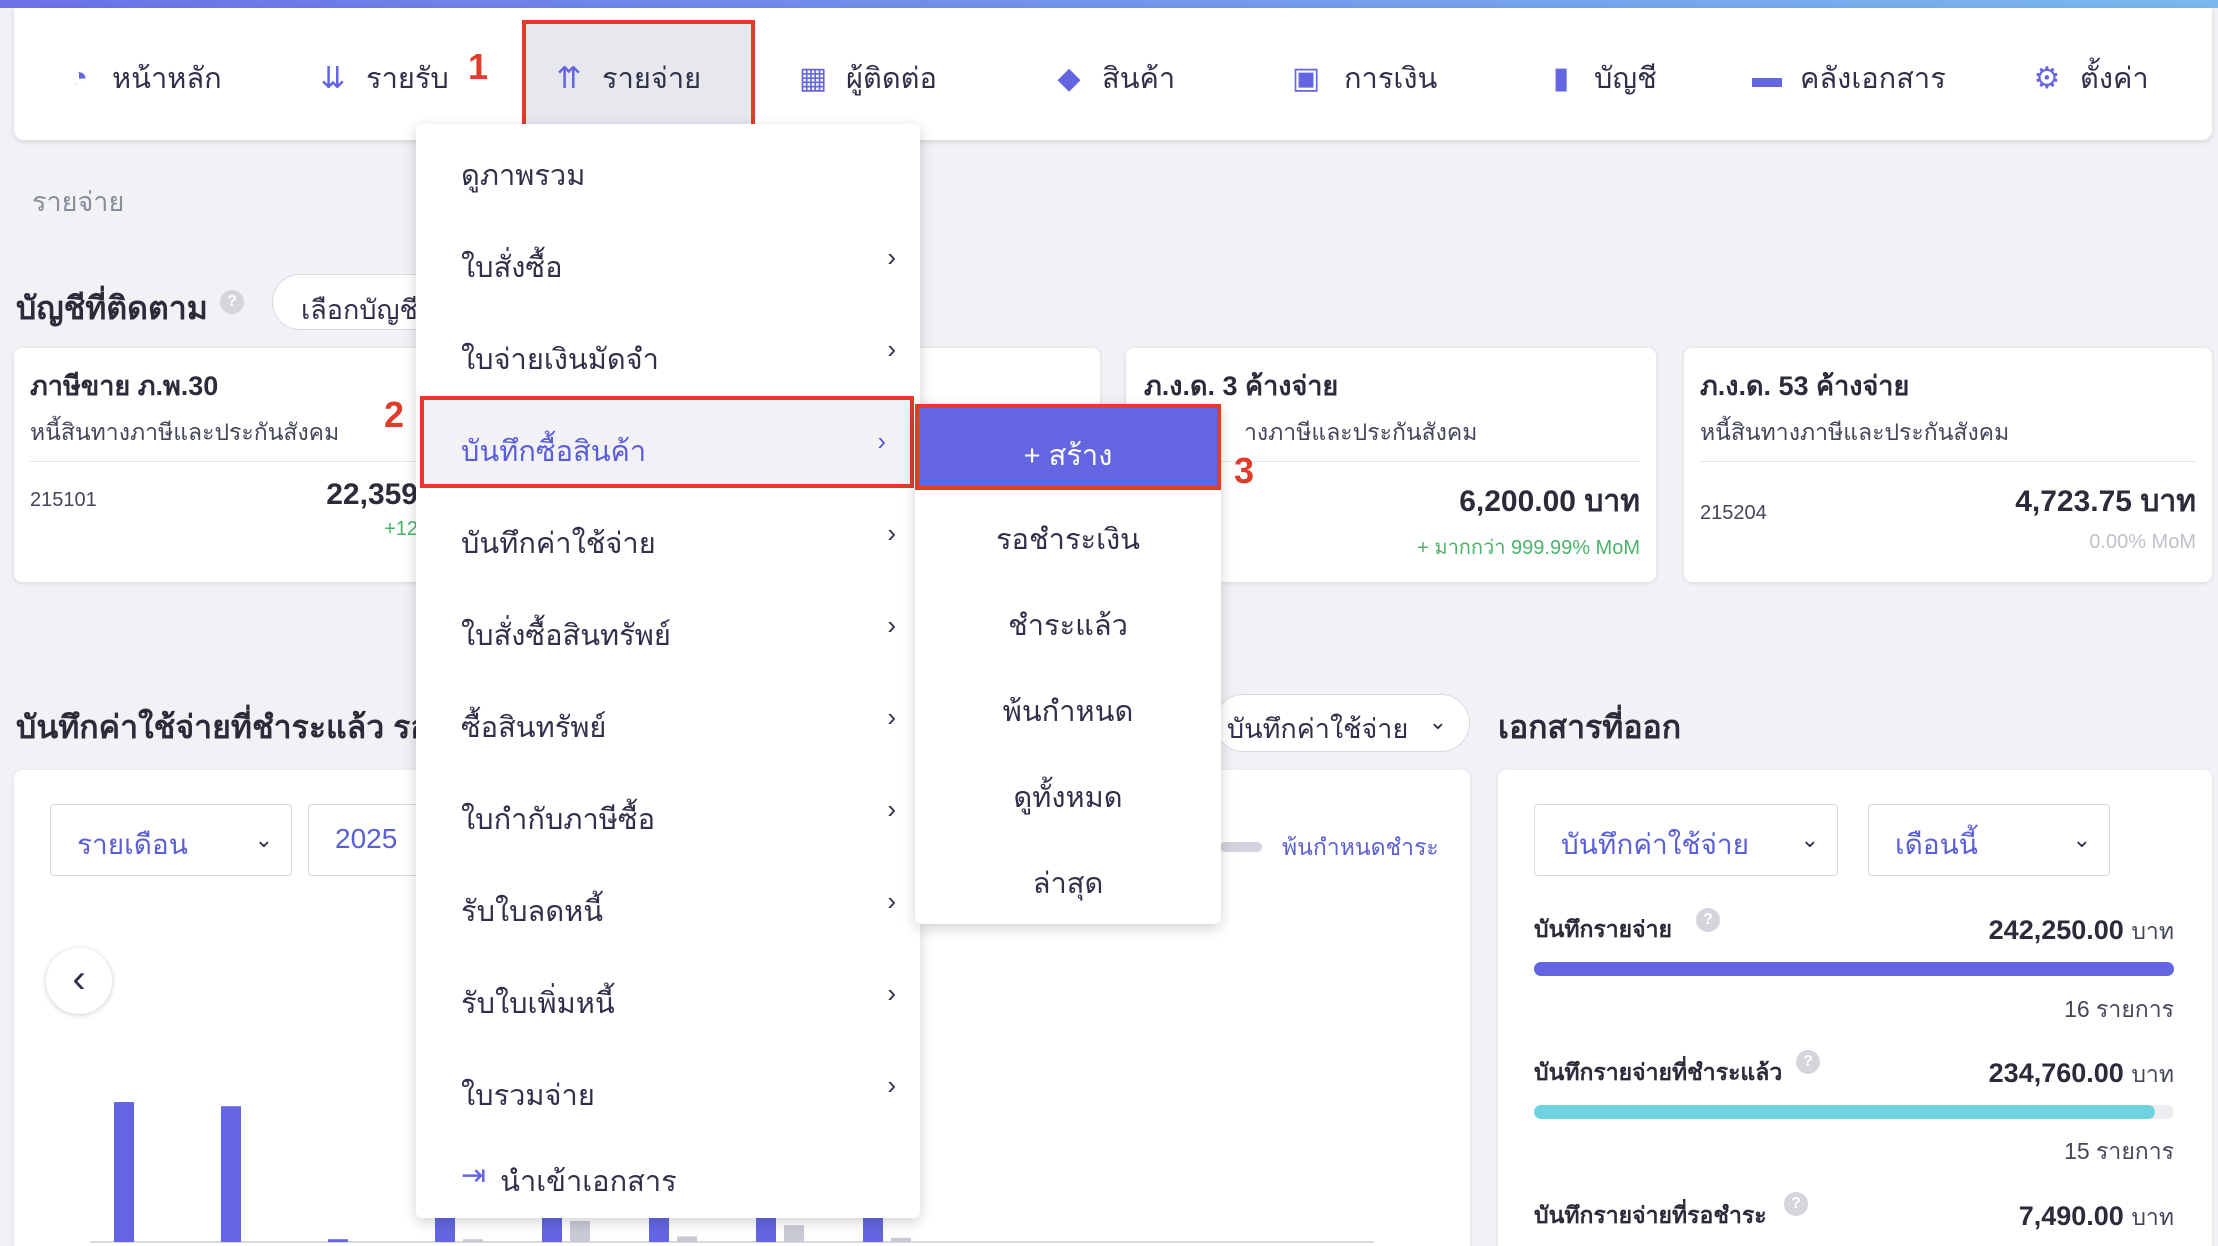  What do you see at coordinates (79, 77) in the screenshot?
I see `dashboard-icon: ◔` at bounding box center [79, 77].